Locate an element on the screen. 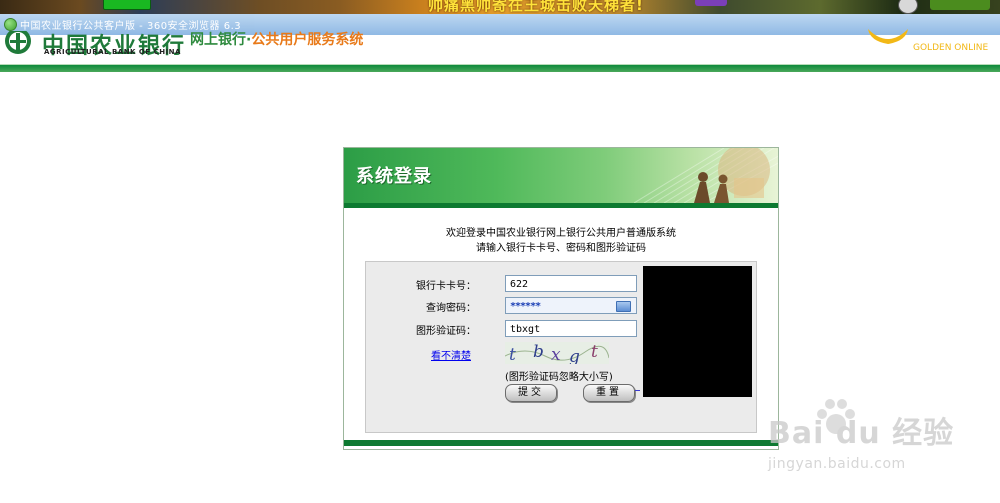 The height and width of the screenshot is (503, 1000). header-divider is located at coordinates (500, 68).